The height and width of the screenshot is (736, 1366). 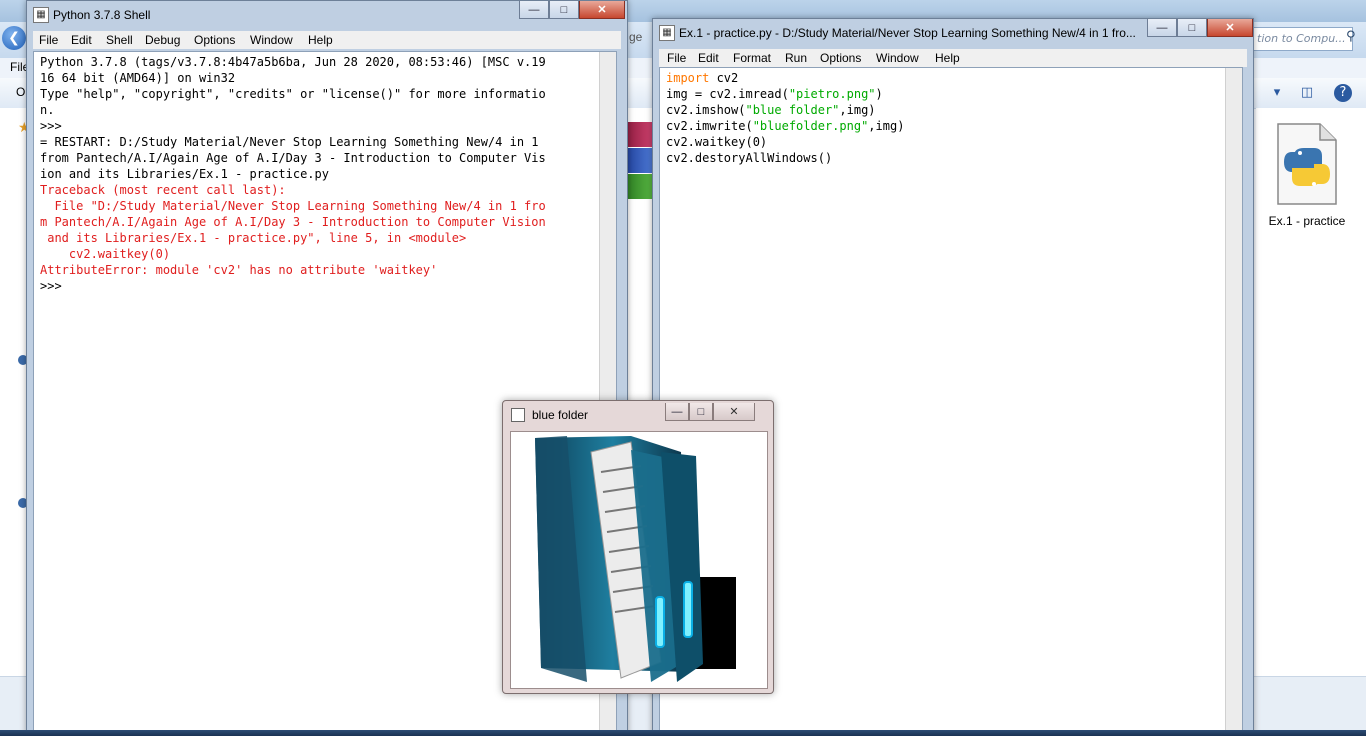 What do you see at coordinates (320, 40) in the screenshot?
I see `shell-menu-help: Help` at bounding box center [320, 40].